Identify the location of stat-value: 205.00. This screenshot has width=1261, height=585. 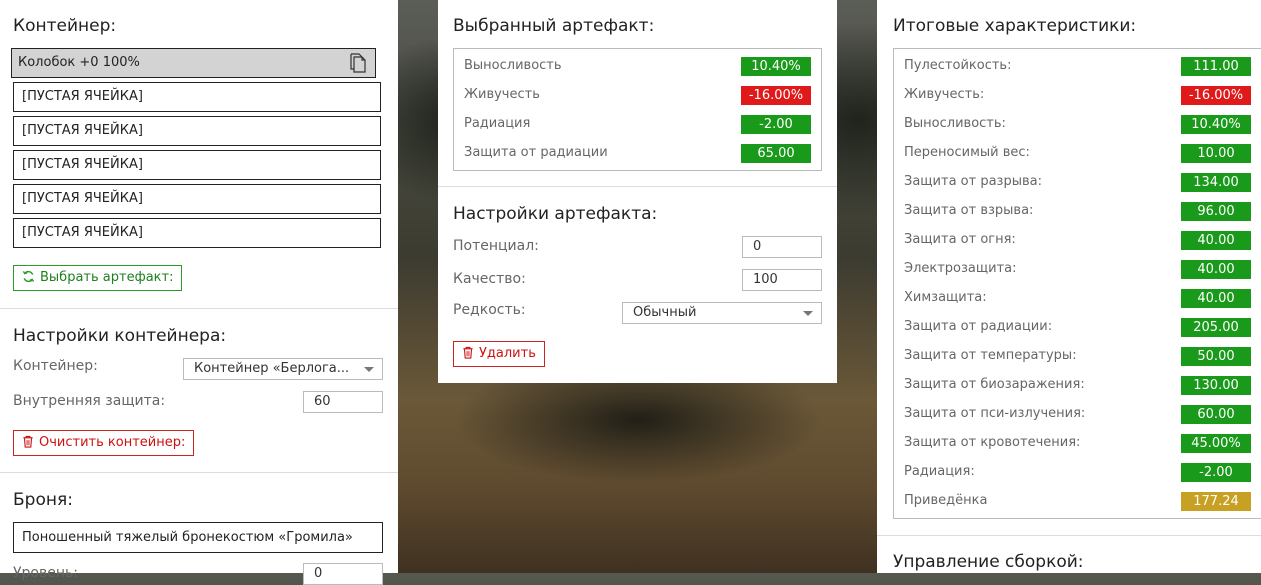
(1216, 327).